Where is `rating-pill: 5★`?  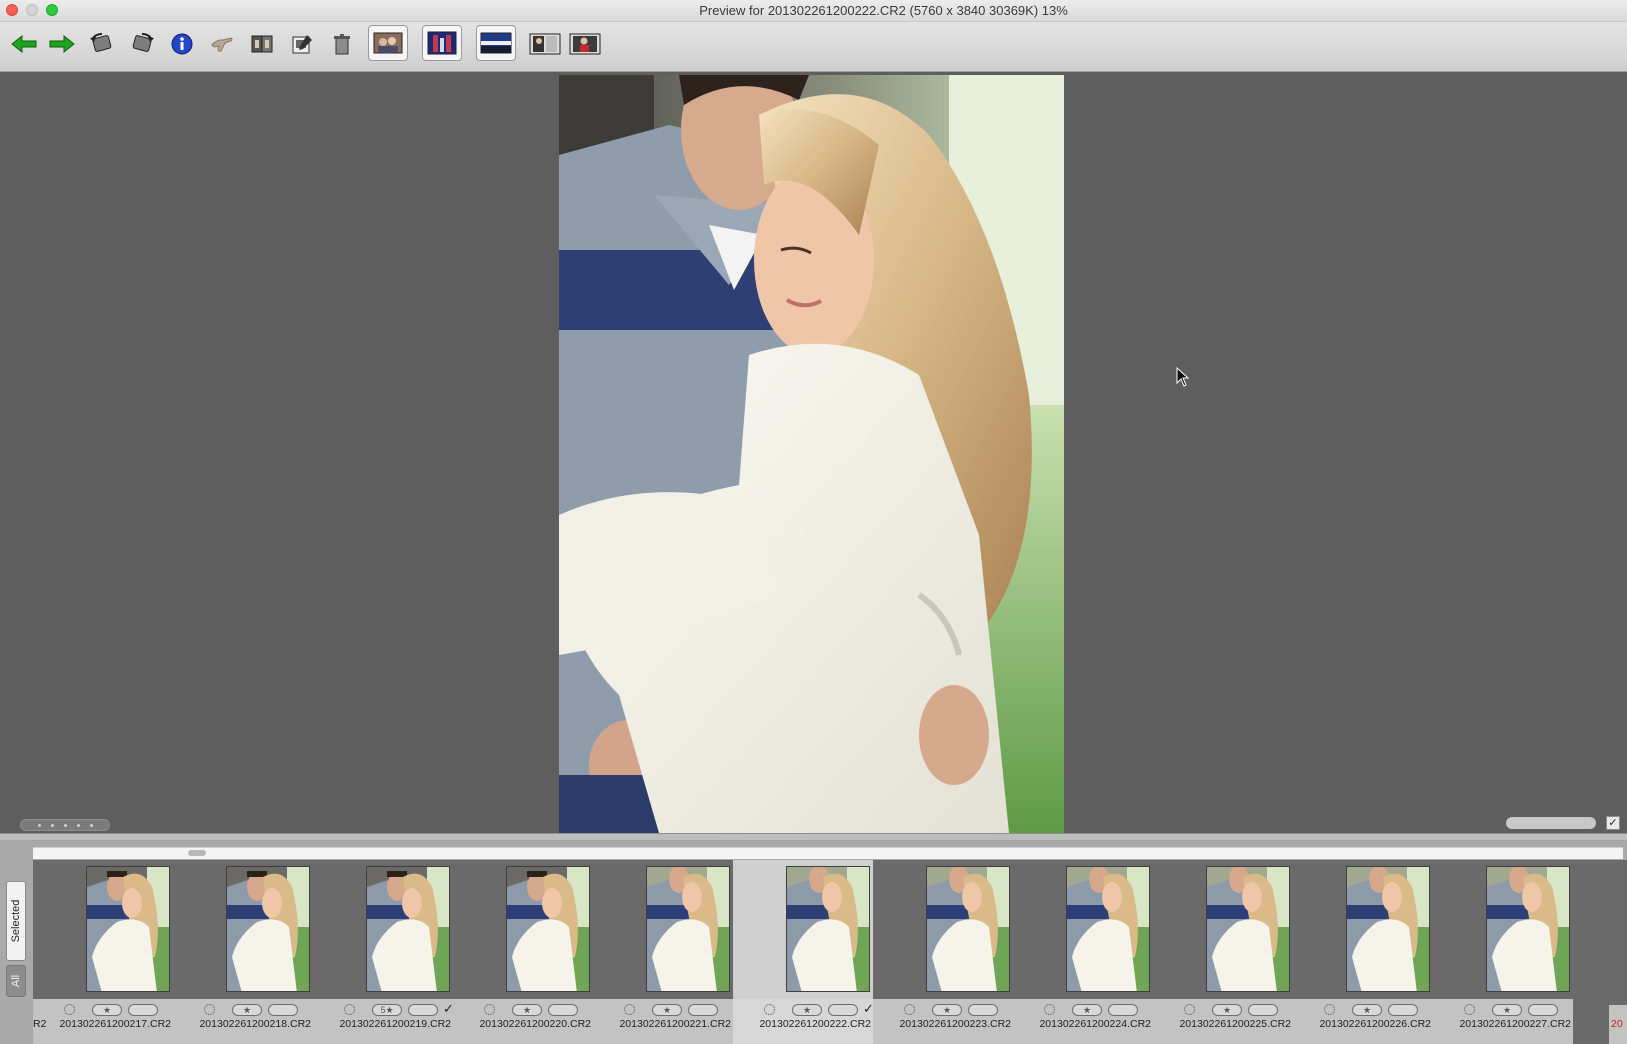 rating-pill: 5★ is located at coordinates (387, 1010).